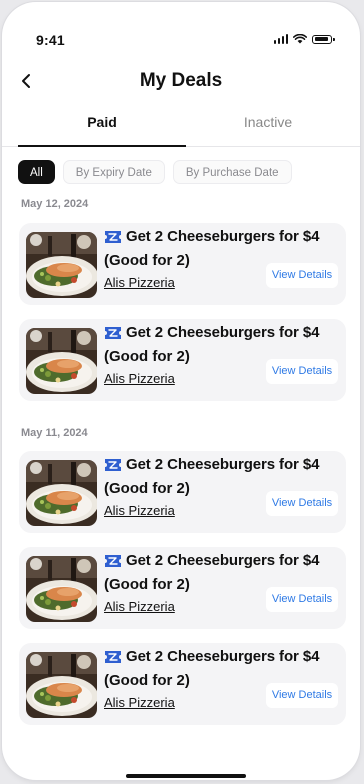  I want to click on filter-by-expiry-date: By Expiry Date, so click(113, 172).